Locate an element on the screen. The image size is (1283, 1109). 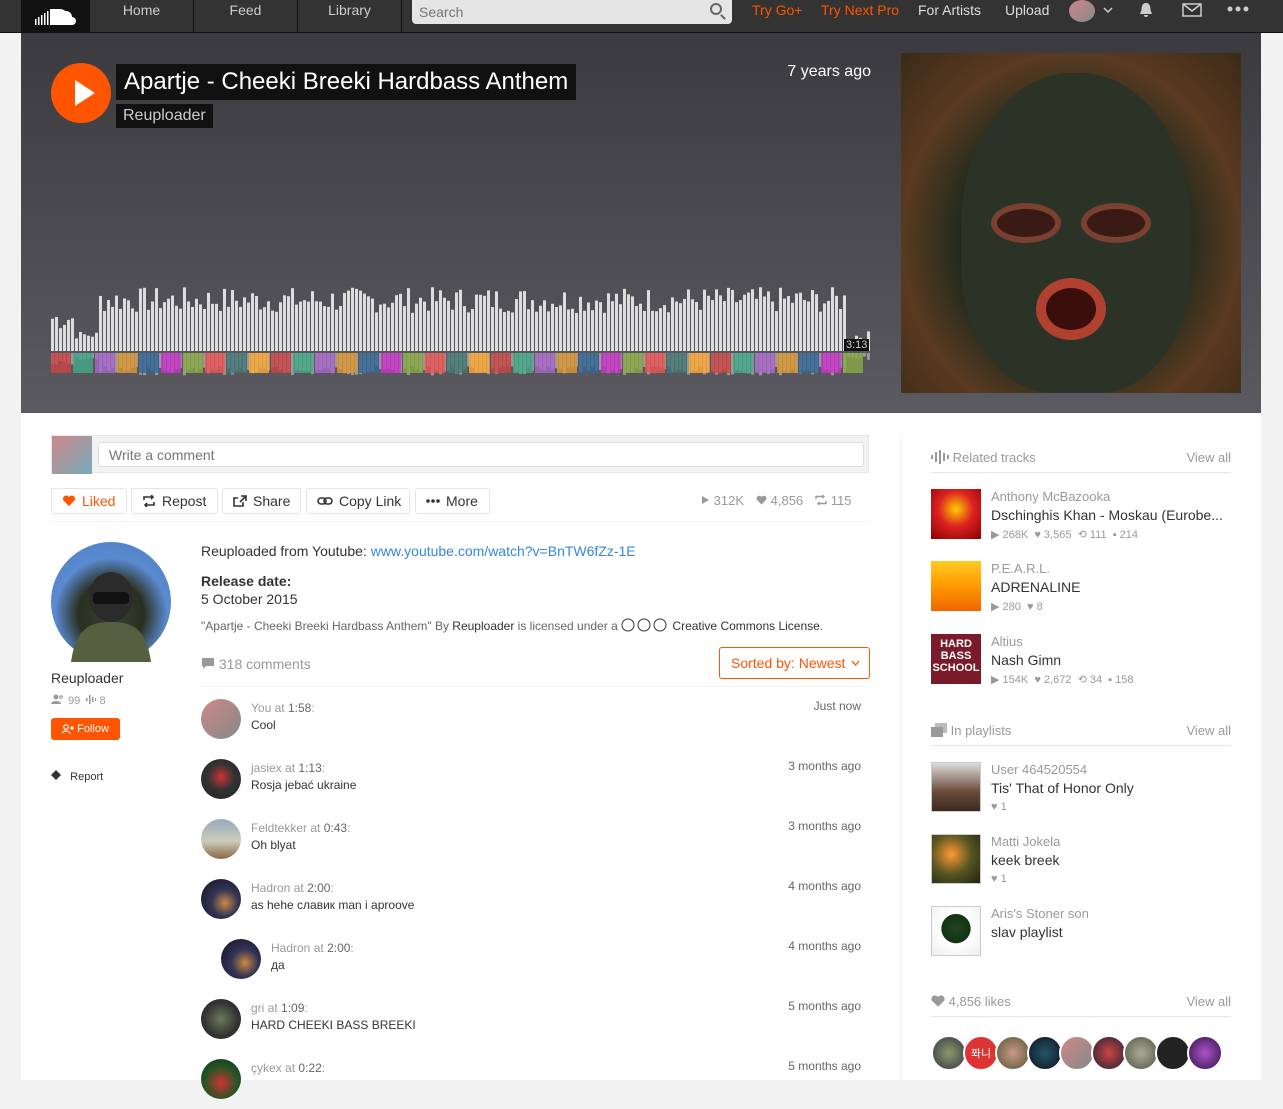
related-view-all: View all is located at coordinates (1201, 457).